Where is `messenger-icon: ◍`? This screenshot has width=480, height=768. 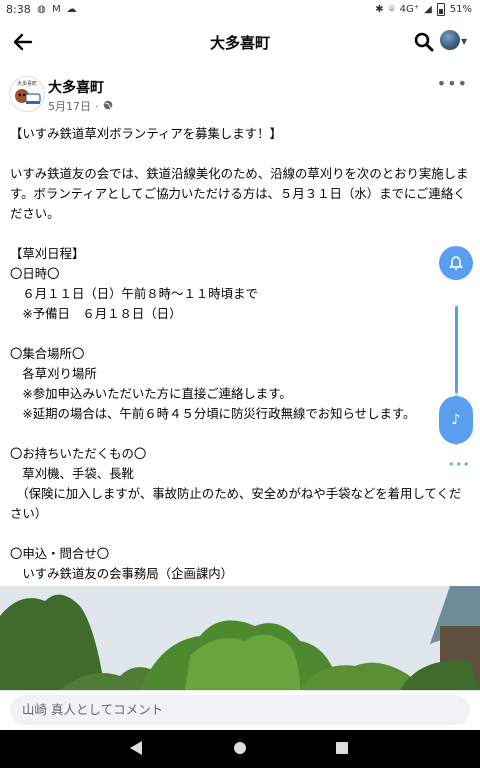
messenger-icon: ◍ is located at coordinates (41, 9).